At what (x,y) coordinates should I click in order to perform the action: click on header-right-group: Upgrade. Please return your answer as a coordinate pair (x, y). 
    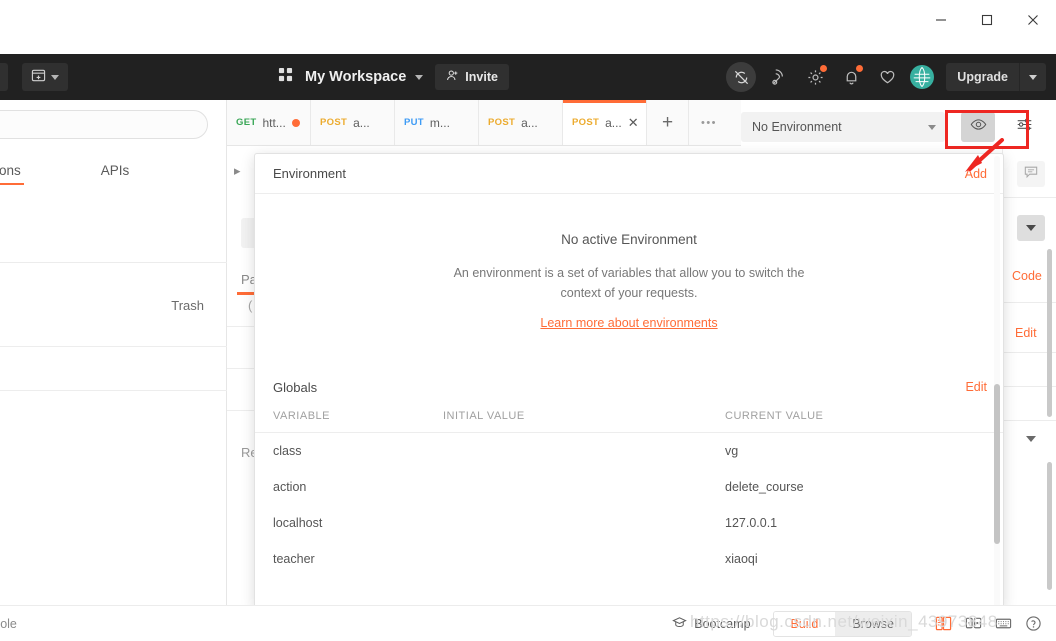
    Looking at the image, I should click on (886, 77).